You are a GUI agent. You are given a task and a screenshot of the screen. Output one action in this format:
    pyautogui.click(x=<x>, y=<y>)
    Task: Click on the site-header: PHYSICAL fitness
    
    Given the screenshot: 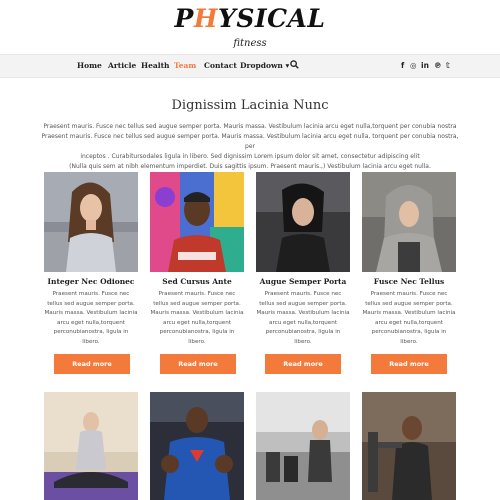 What is the action you would take?
    pyautogui.click(x=250, y=27)
    